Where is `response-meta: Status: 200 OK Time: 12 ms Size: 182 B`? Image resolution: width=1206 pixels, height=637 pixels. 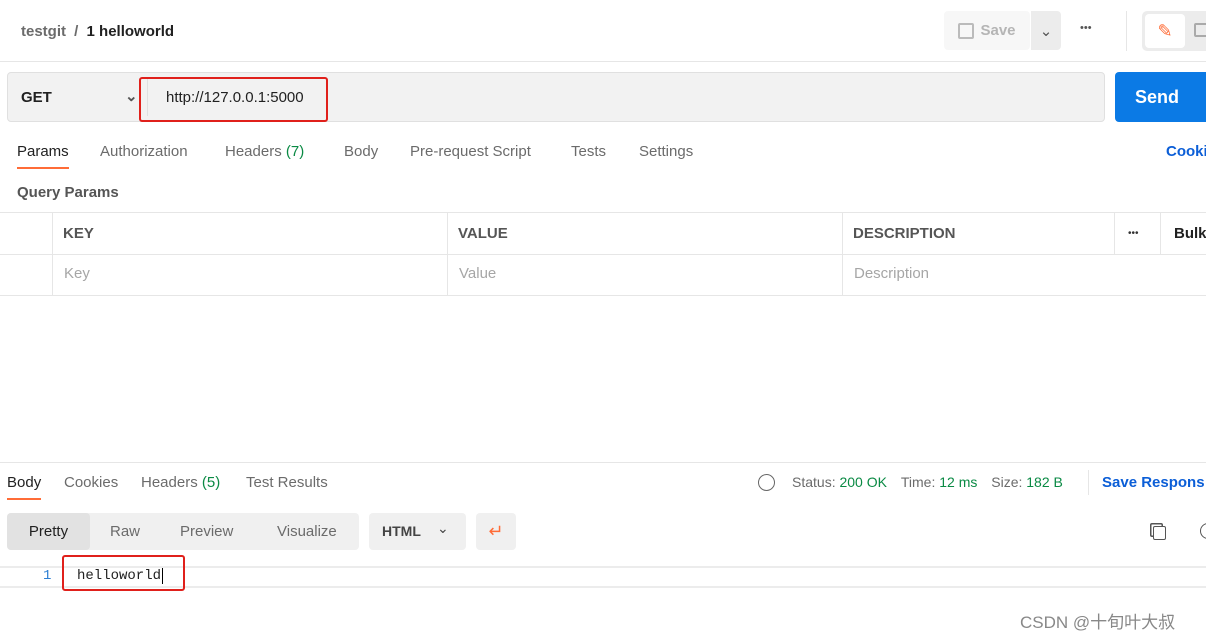 response-meta: Status: 200 OK Time: 12 ms Size: 182 B is located at coordinates (927, 482).